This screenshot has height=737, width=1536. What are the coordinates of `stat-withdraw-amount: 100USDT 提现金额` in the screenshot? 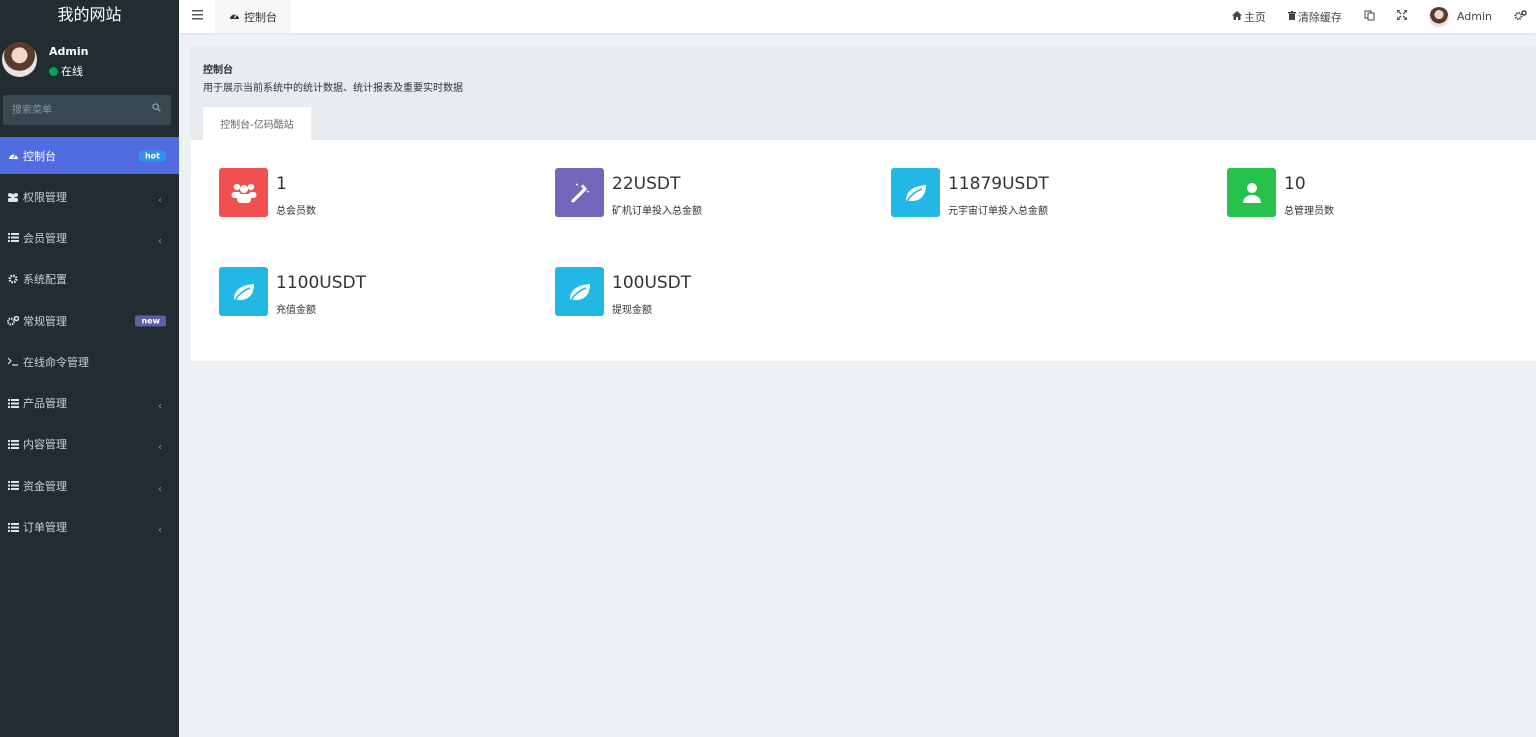 It's located at (705, 292).